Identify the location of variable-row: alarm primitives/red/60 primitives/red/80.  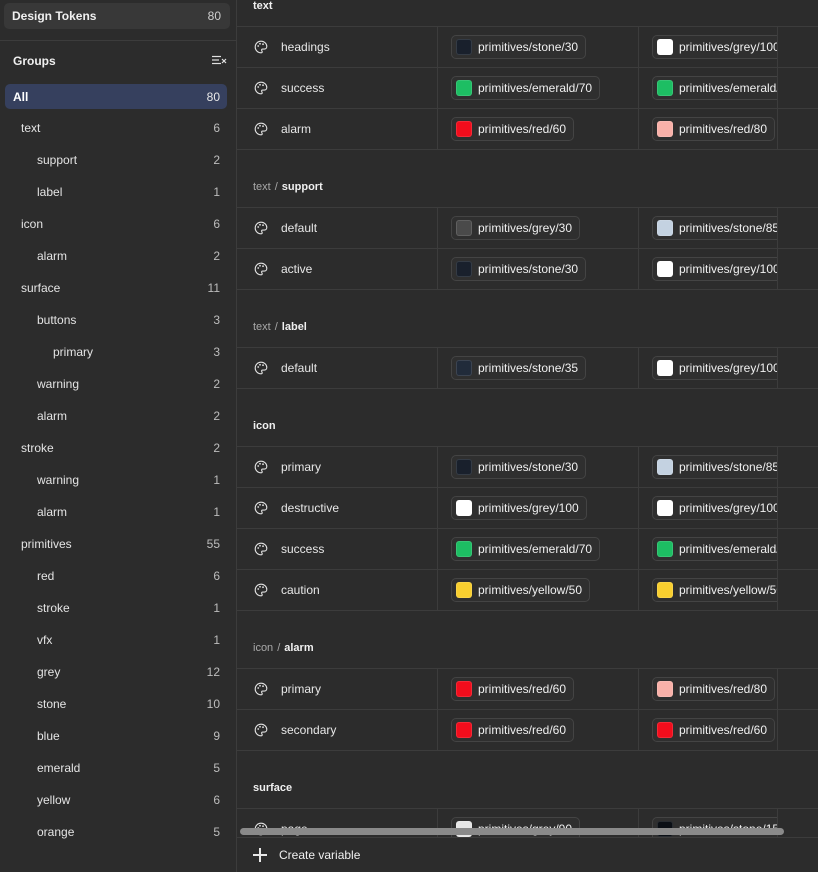
(527, 128).